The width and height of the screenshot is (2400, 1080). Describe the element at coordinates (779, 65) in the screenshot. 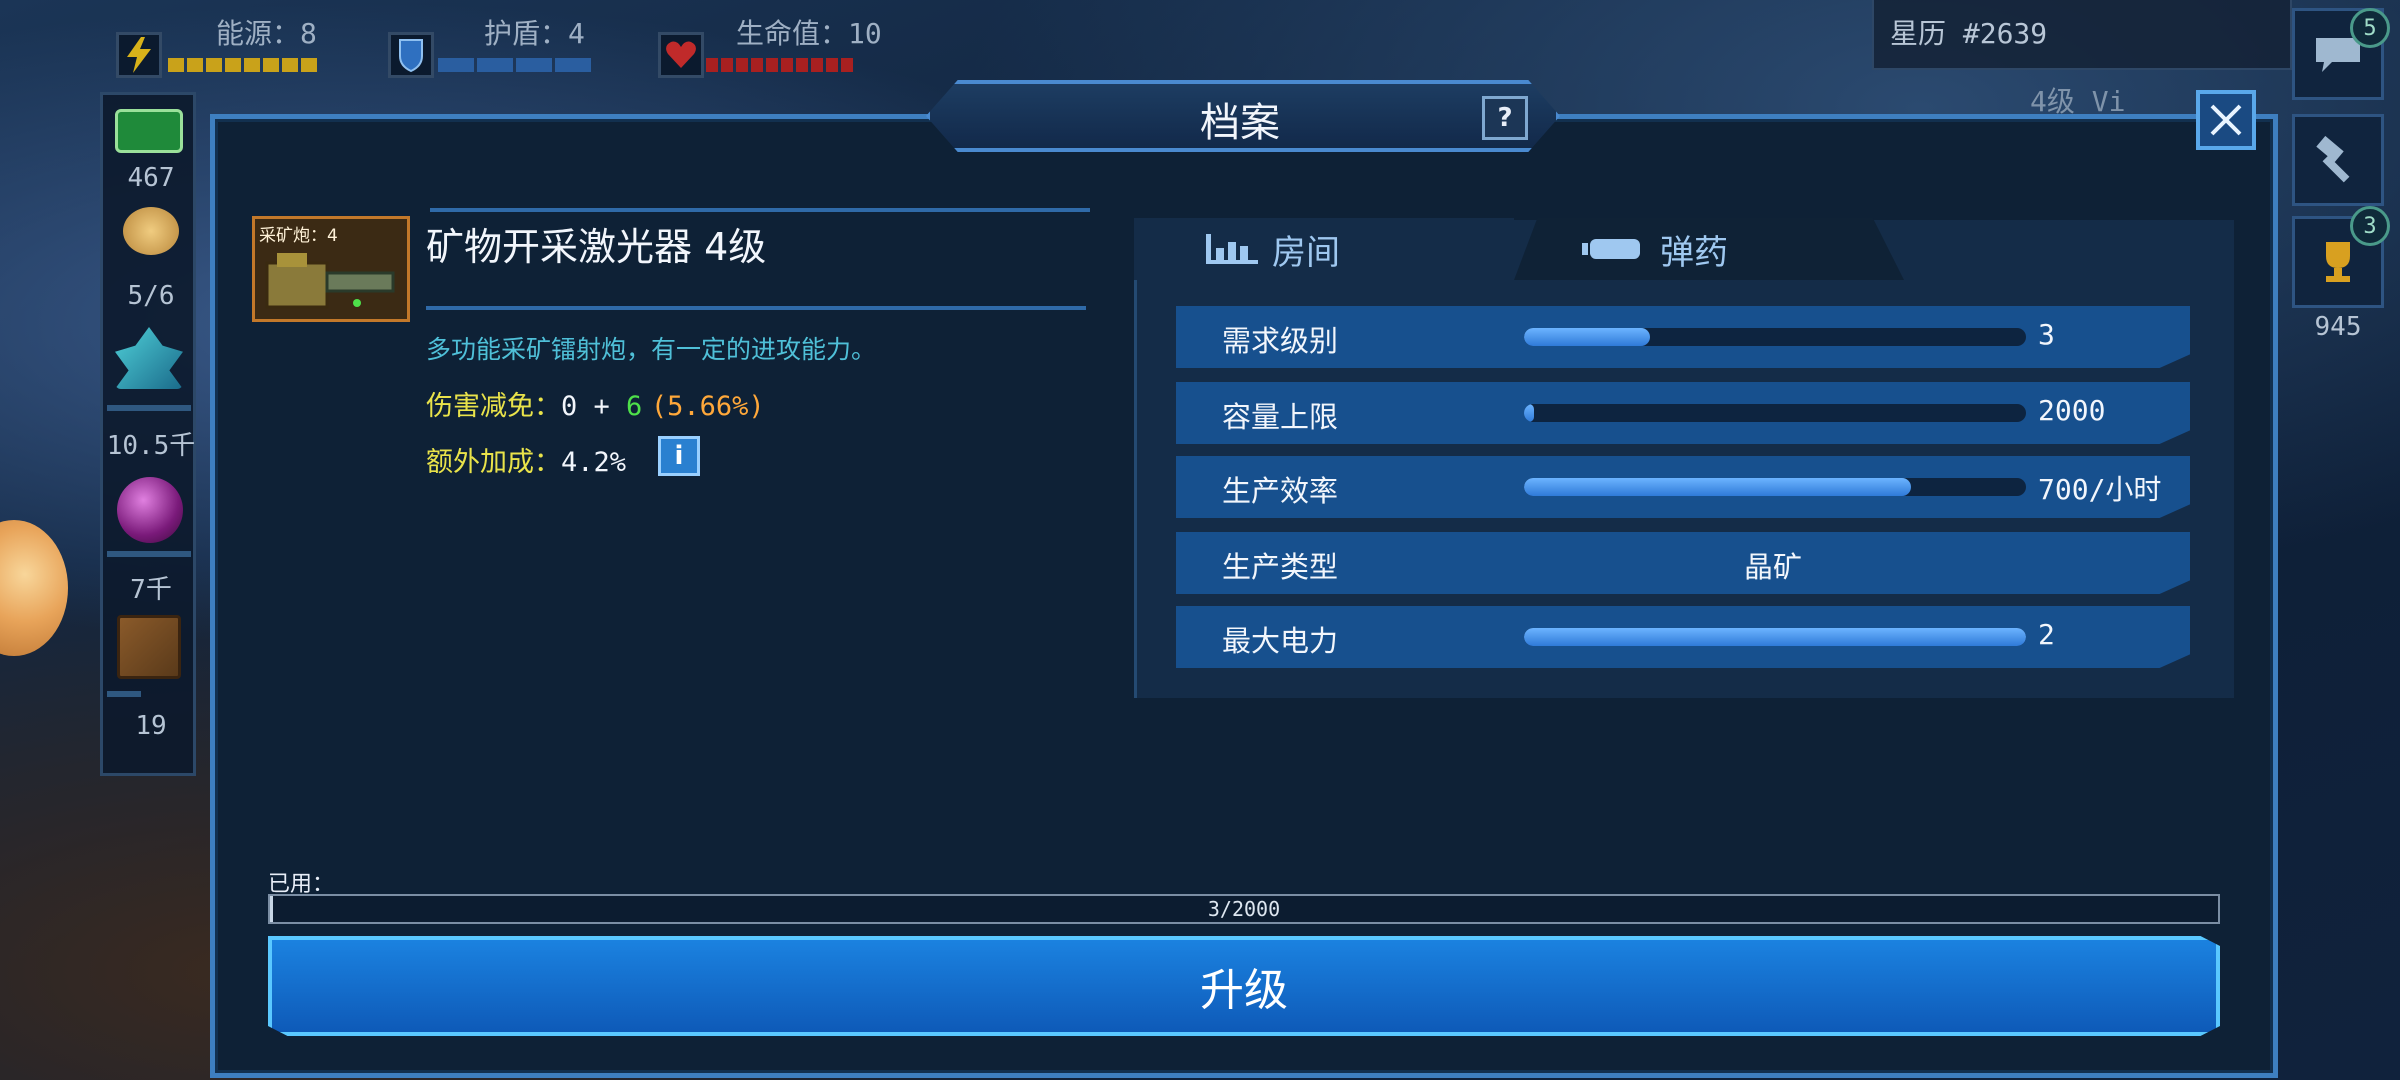

I see `life-bar` at that location.